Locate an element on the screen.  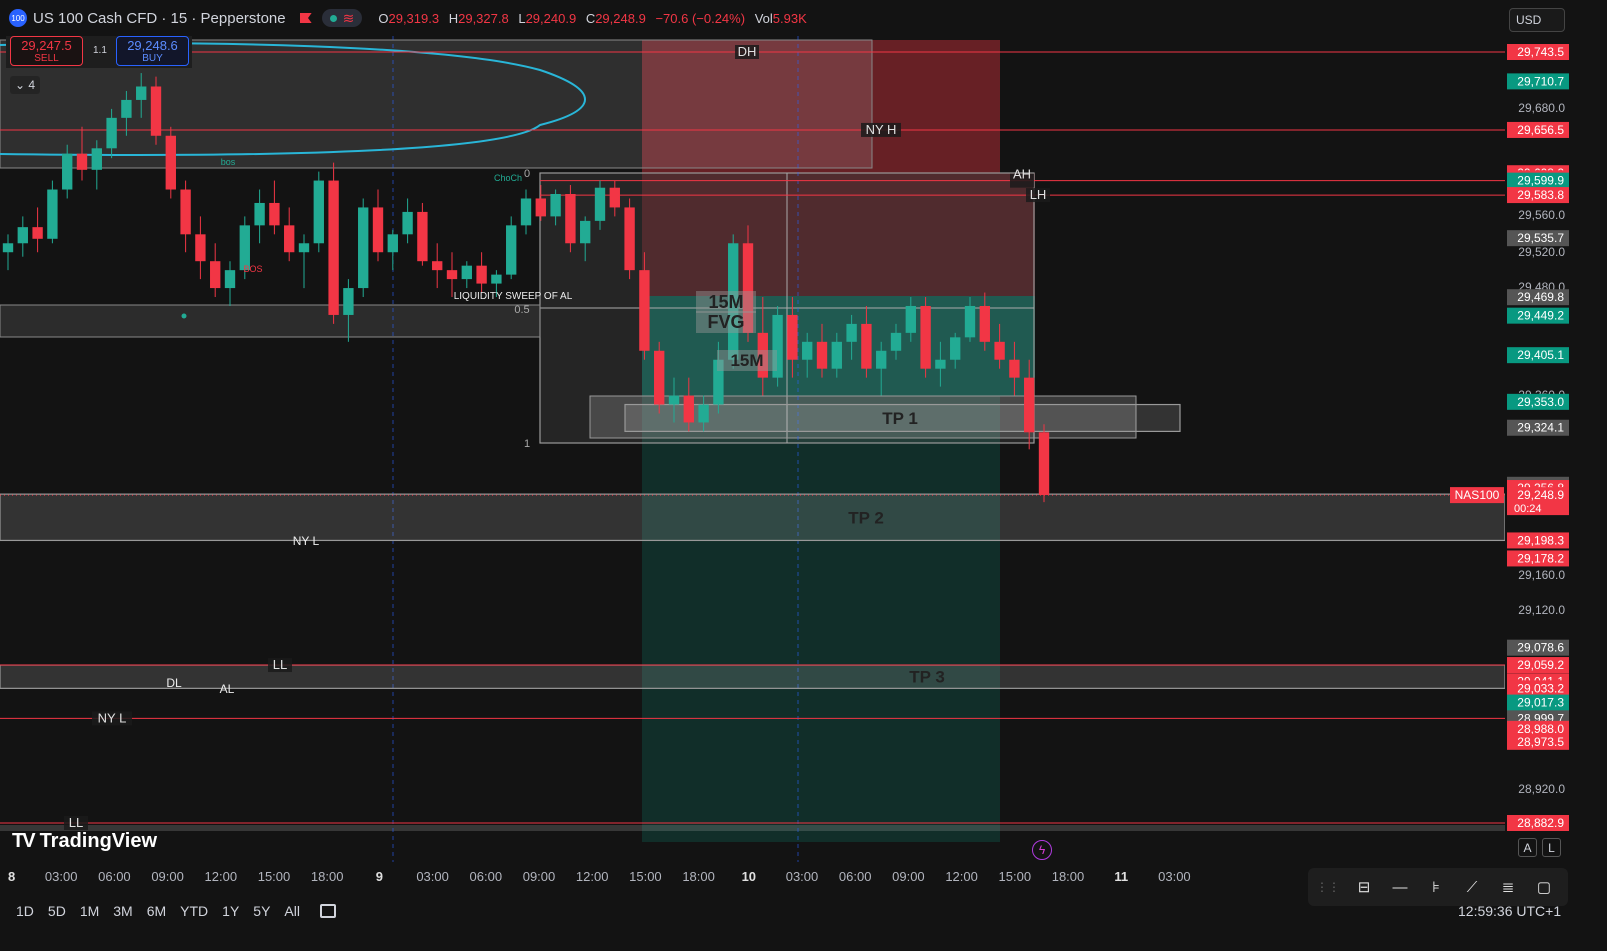
change-value: −70.6 (−0.24%) is located at coordinates (700, 18).